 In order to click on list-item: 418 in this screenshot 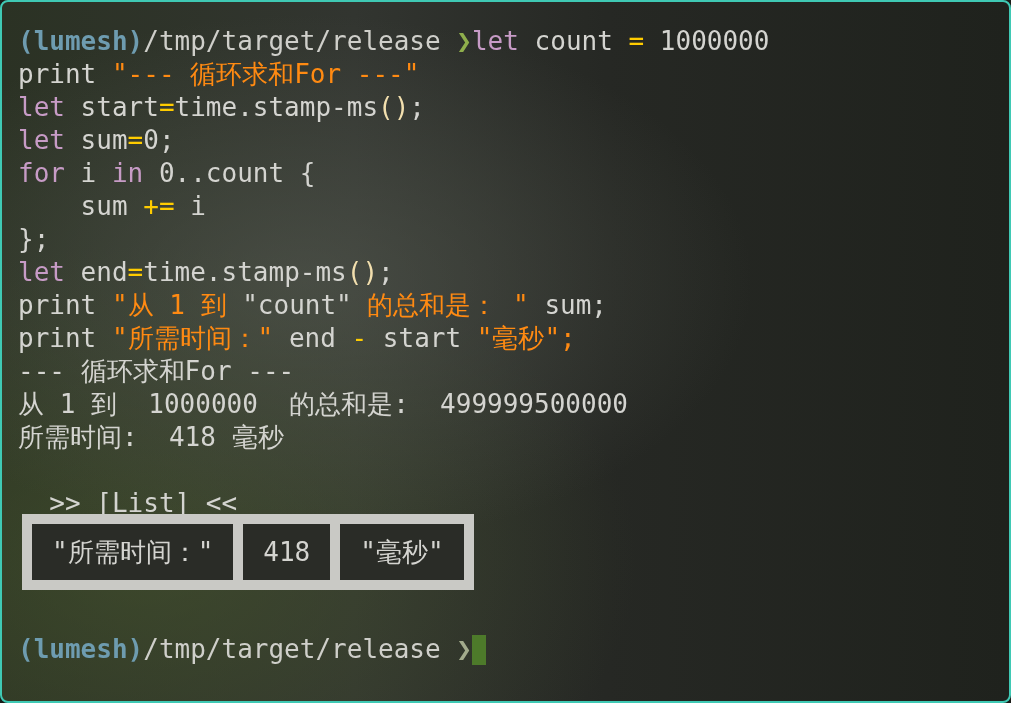, I will do `click(287, 552)`.